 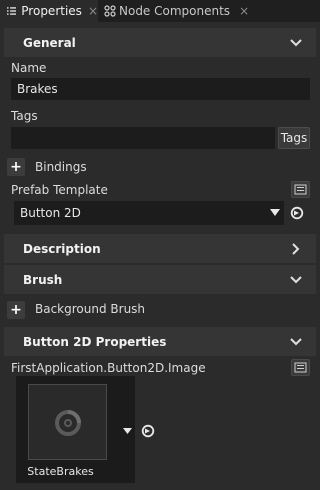 What do you see at coordinates (16, 167) in the screenshot?
I see `add-binding-button: +` at bounding box center [16, 167].